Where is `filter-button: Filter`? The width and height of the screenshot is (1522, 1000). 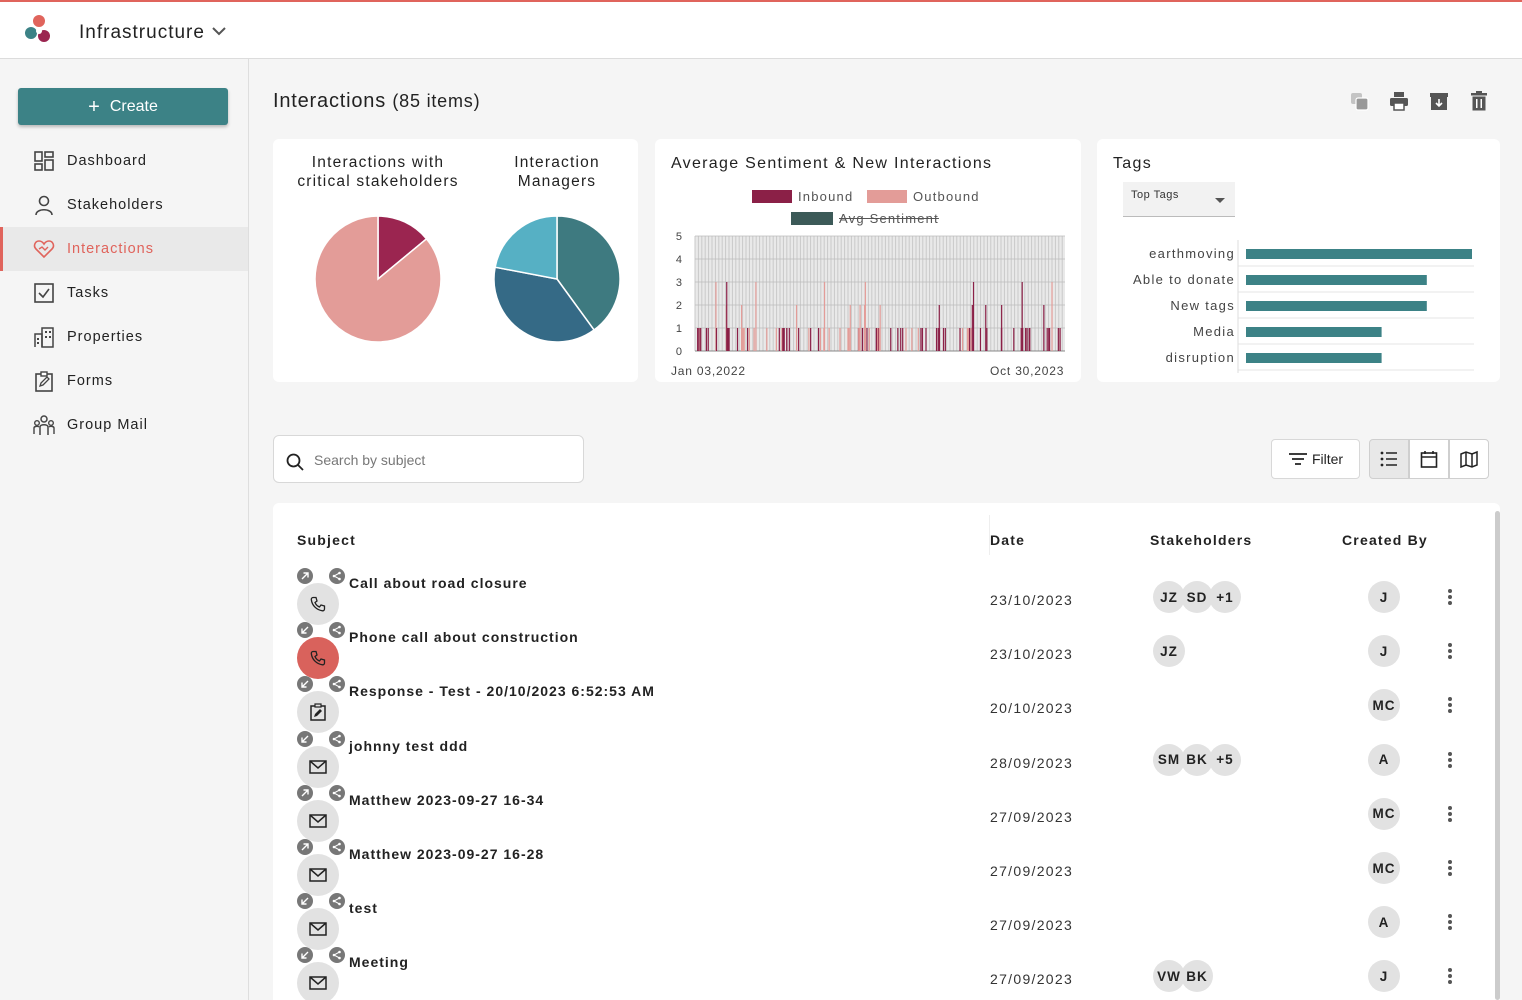 filter-button: Filter is located at coordinates (1315, 459).